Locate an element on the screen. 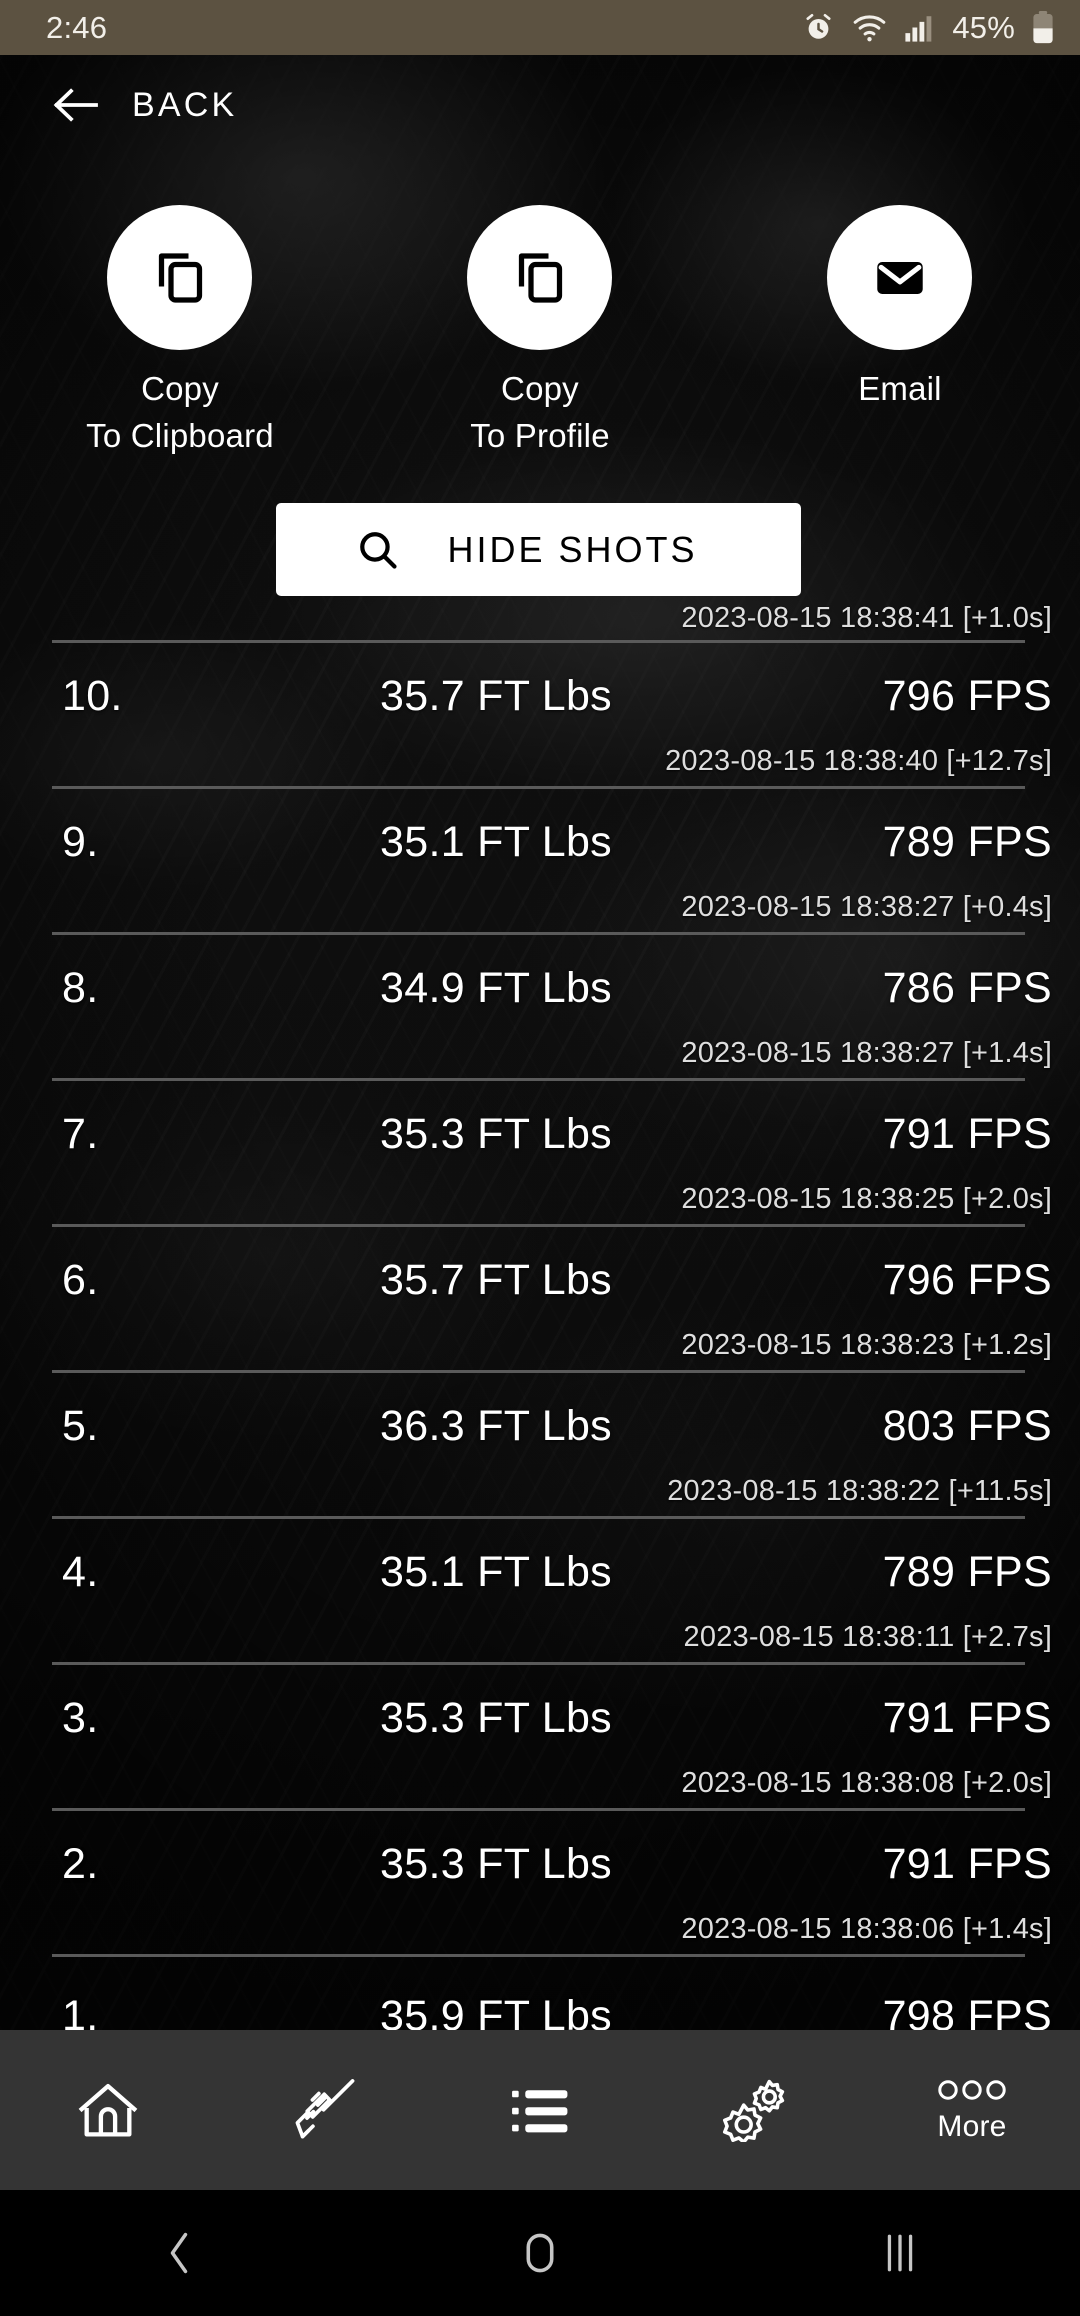  android-home is located at coordinates (540, 2253).